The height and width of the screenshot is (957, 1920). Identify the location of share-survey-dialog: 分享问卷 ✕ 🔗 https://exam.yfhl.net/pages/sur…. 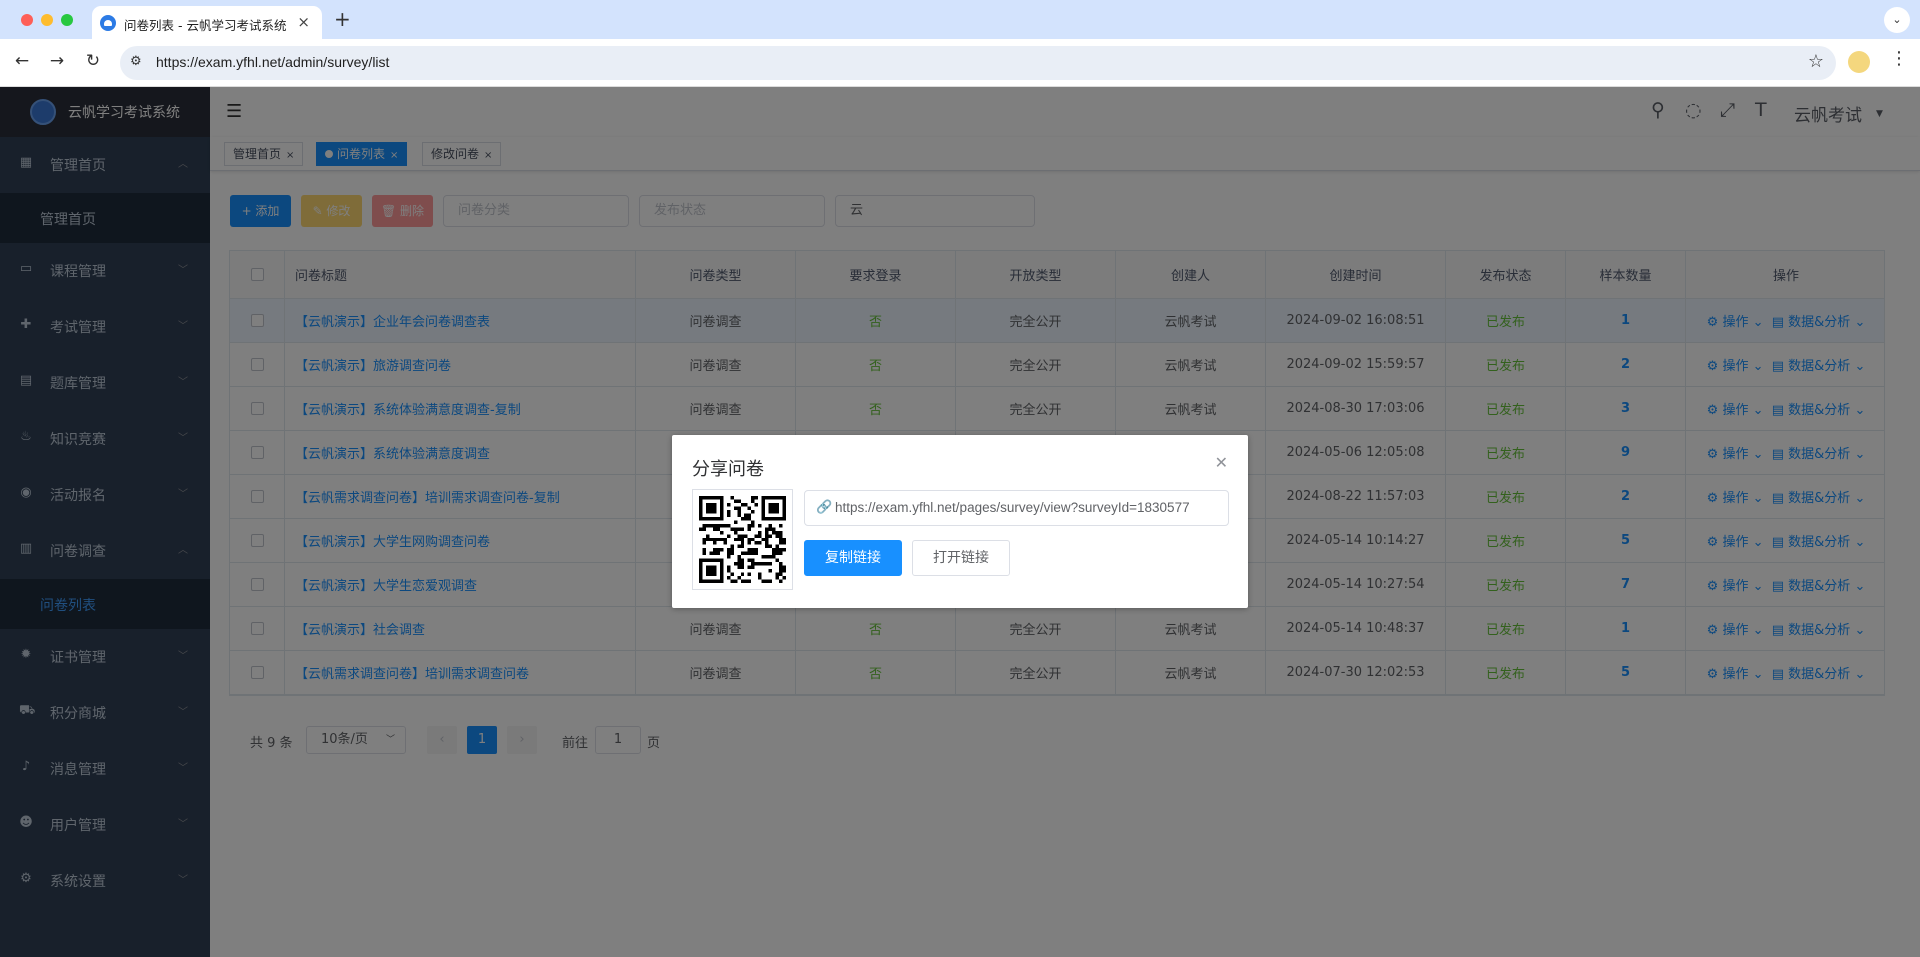
(960, 521).